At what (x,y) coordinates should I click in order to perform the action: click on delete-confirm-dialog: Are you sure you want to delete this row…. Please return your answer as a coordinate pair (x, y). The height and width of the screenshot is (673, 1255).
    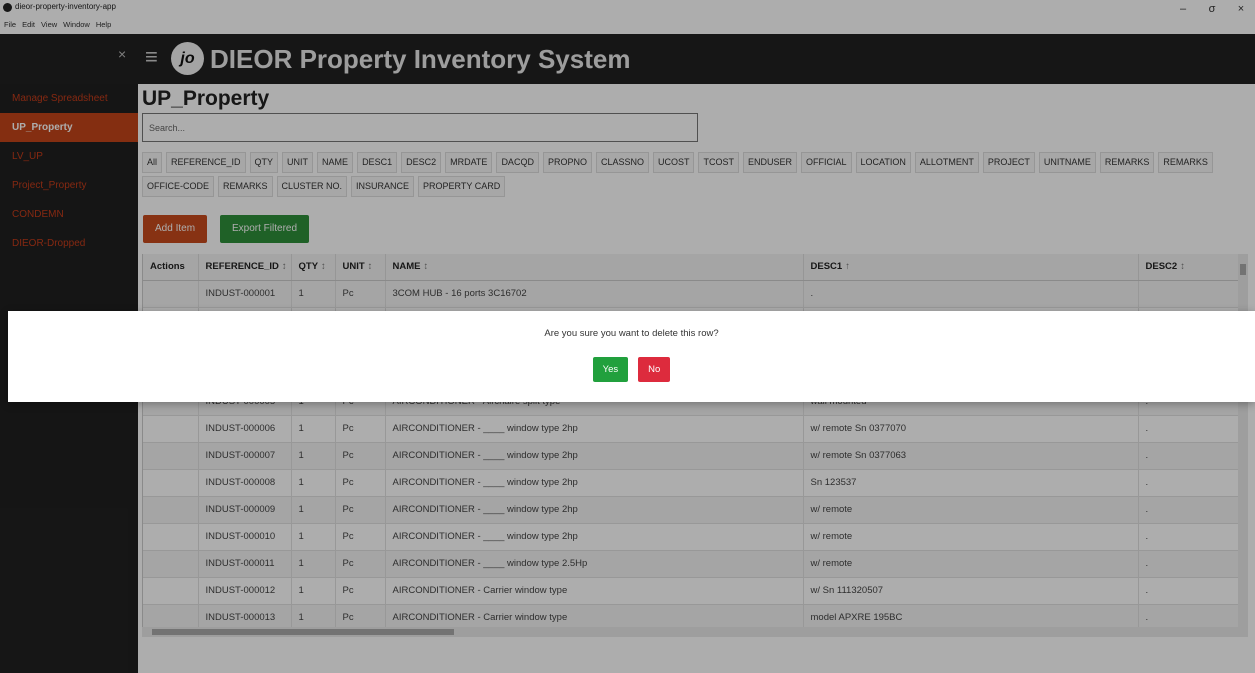
    Looking at the image, I should click on (631, 356).